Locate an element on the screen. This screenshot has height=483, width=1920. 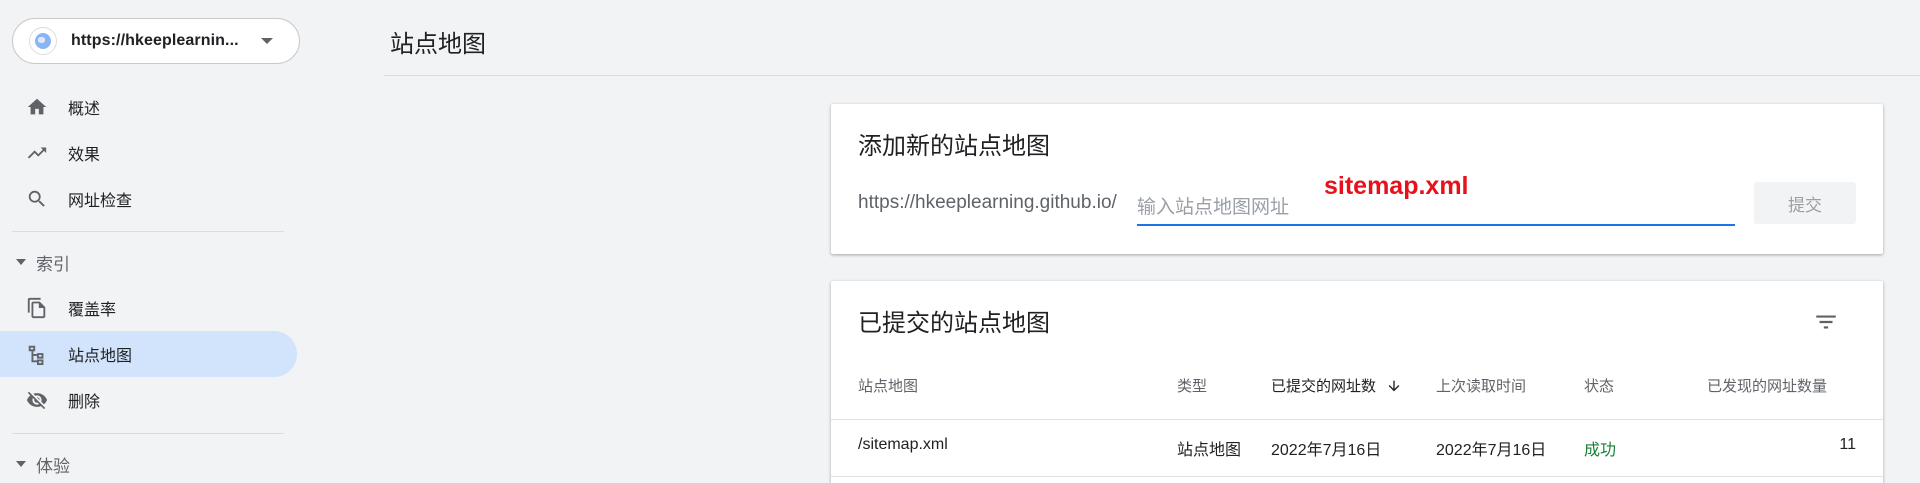
column-header-submitted: 已提交的网址数 is located at coordinates (1336, 386).